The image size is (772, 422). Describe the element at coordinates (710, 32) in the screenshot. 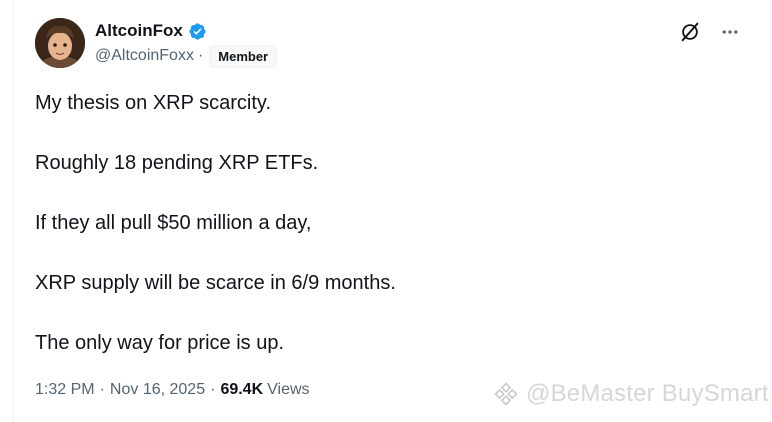

I see `tweet-actions` at that location.